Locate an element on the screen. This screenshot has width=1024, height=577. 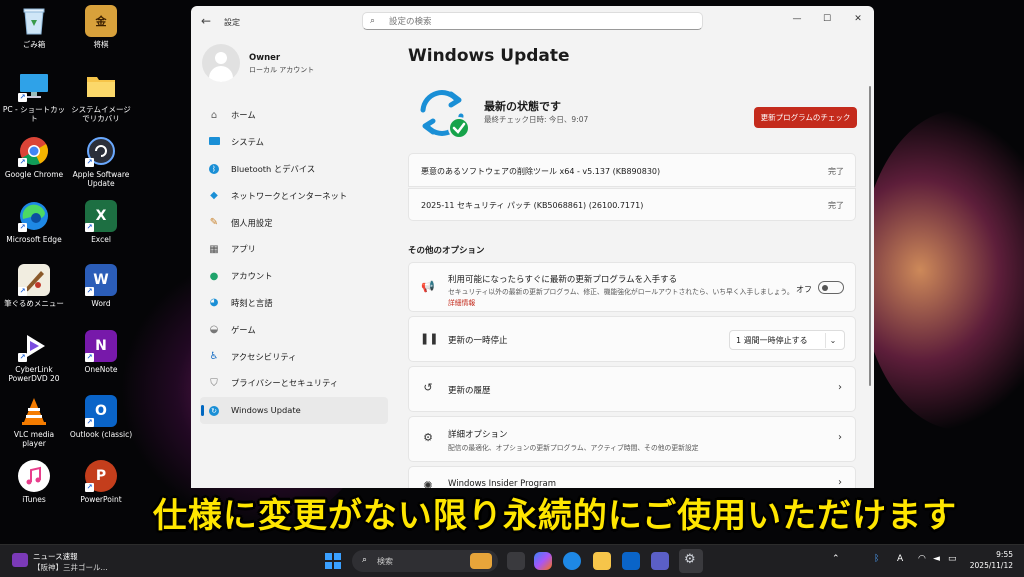
edge-icon is located at coordinates (572, 561).